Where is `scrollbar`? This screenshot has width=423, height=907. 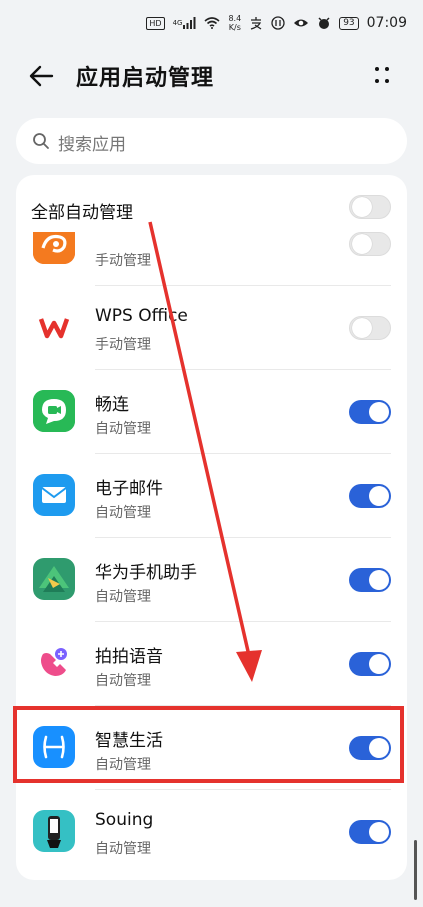 scrollbar is located at coordinates (415, 870).